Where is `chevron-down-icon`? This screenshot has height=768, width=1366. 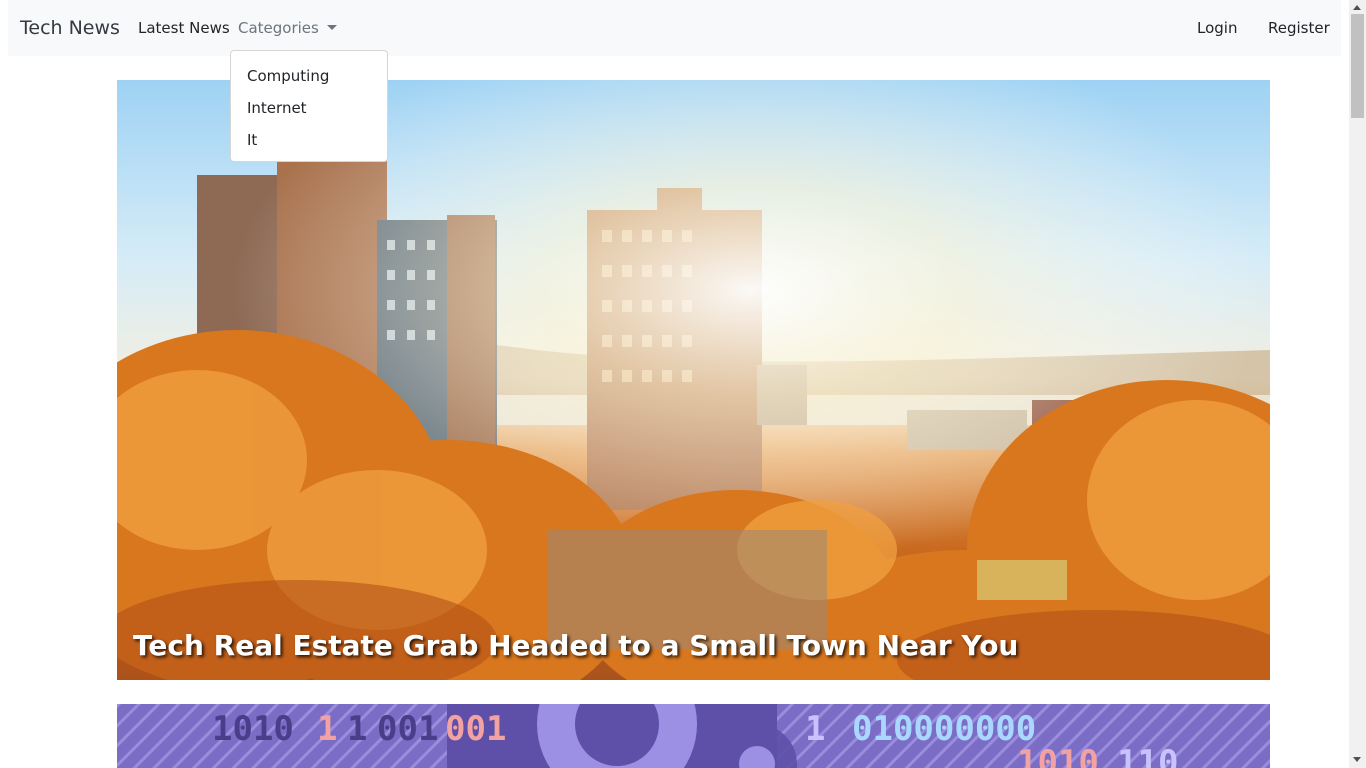
chevron-down-icon is located at coordinates (331, 27).